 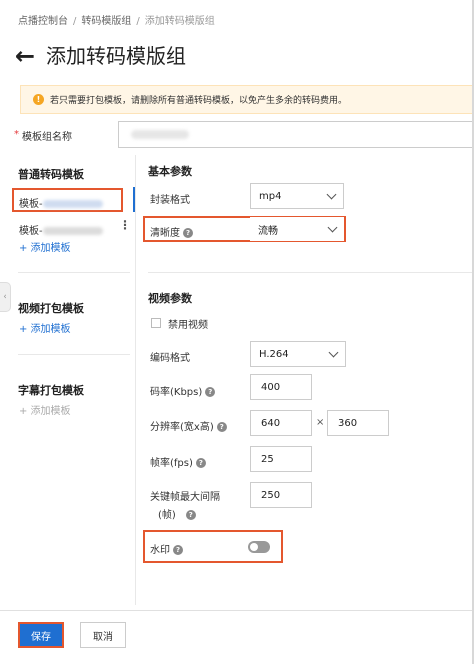 What do you see at coordinates (270, 196) in the screenshot?
I see `container-format-value: mp4` at bounding box center [270, 196].